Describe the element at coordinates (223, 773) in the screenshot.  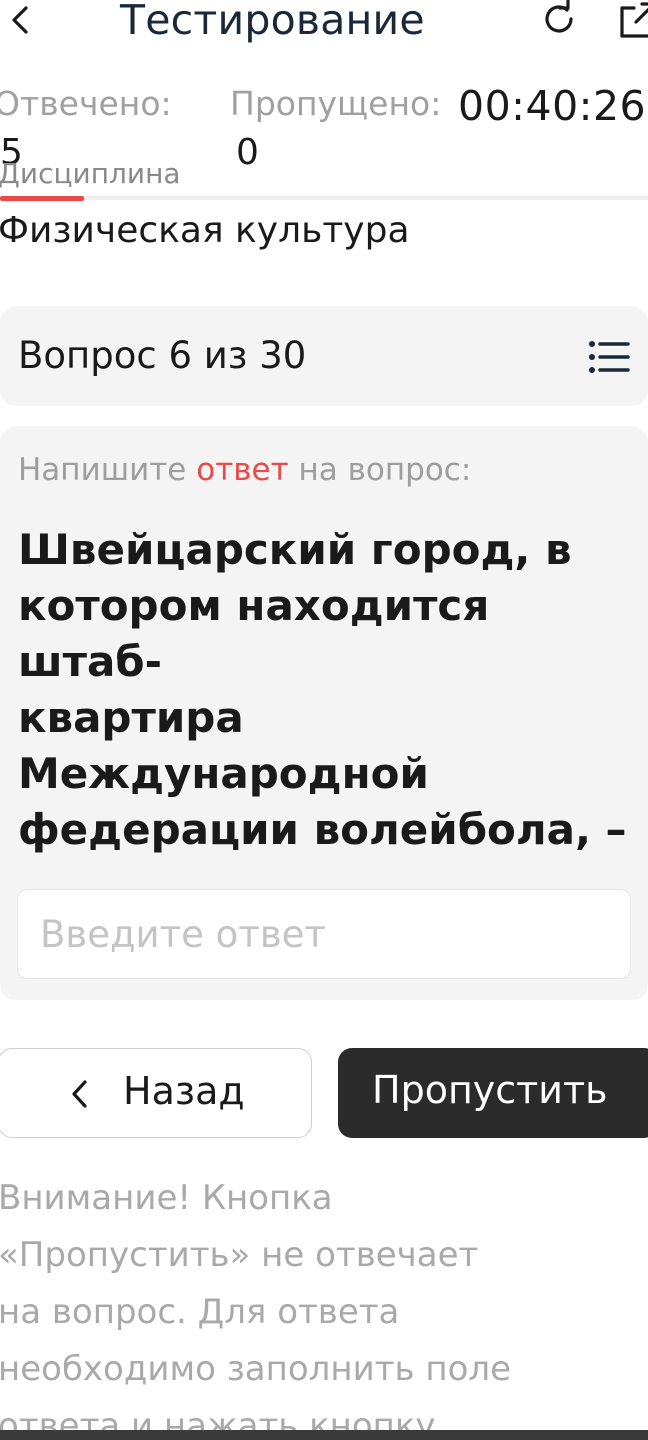
I see `question-line: Международной` at that location.